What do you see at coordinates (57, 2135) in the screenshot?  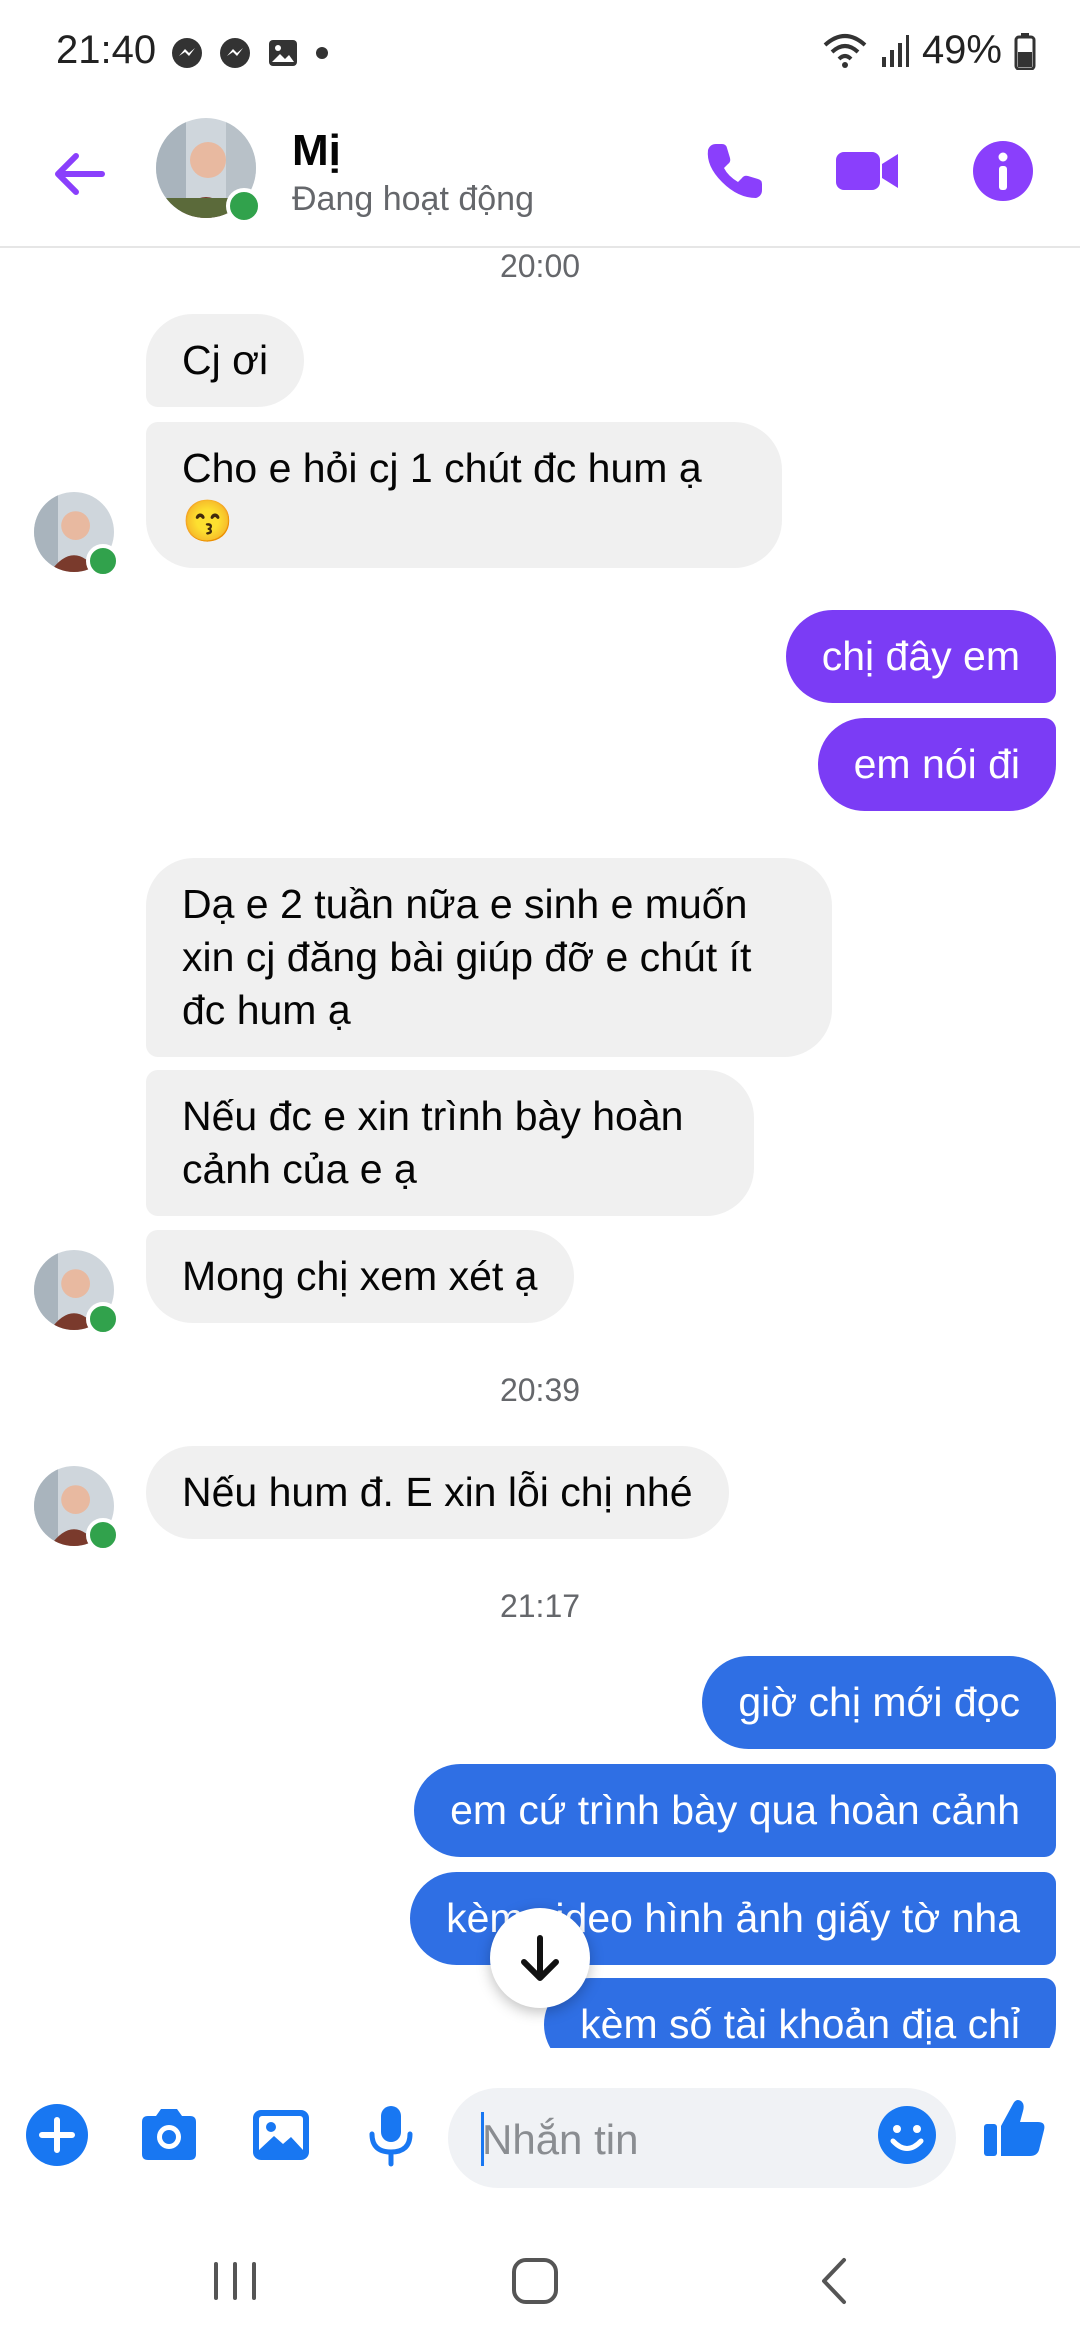 I see `plus-icon` at bounding box center [57, 2135].